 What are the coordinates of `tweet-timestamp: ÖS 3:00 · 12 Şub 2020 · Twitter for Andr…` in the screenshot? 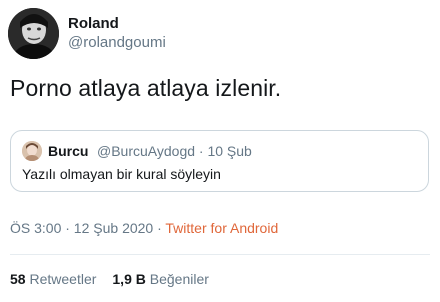 It's located at (144, 228).